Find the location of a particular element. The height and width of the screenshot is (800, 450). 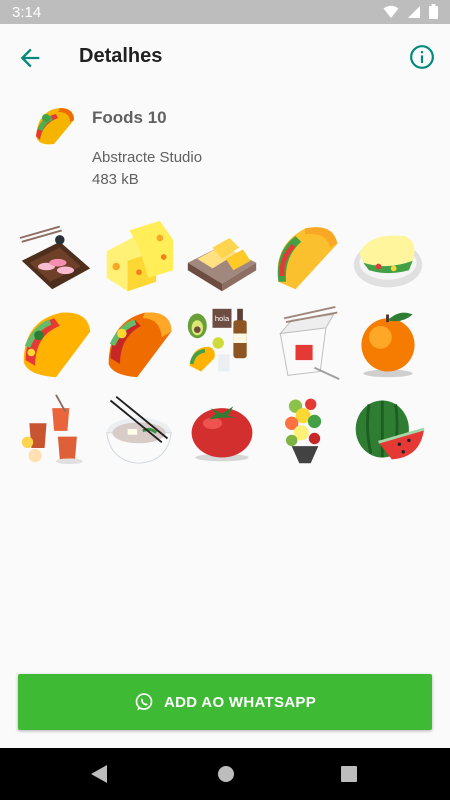

taco-sticker-icon is located at coordinates (55, 126).